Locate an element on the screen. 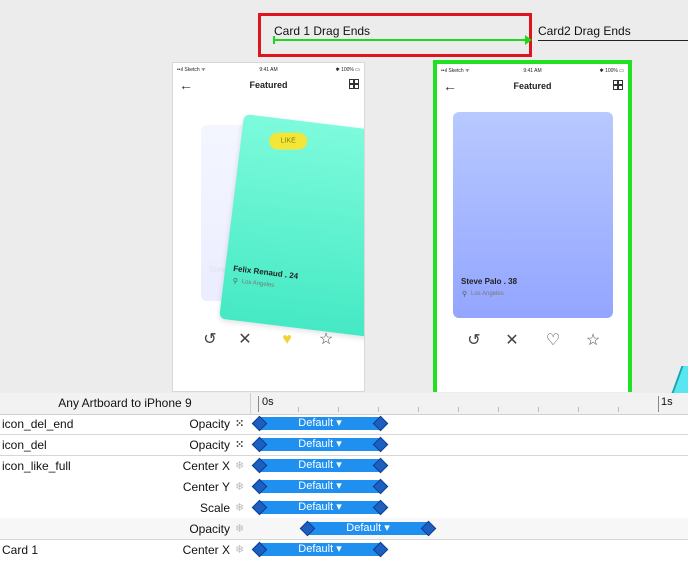 This screenshot has width=688, height=563. heart-icon: ♡ is located at coordinates (553, 341).